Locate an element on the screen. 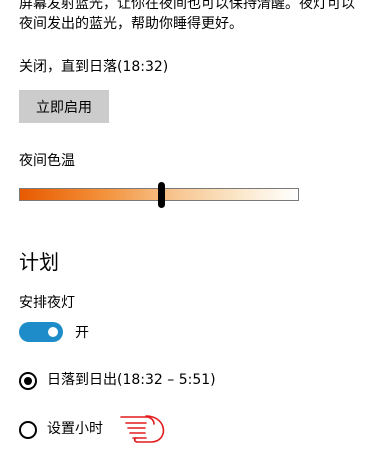  night-light-status: 关闭，直到日落(18:32) is located at coordinates (94, 67).